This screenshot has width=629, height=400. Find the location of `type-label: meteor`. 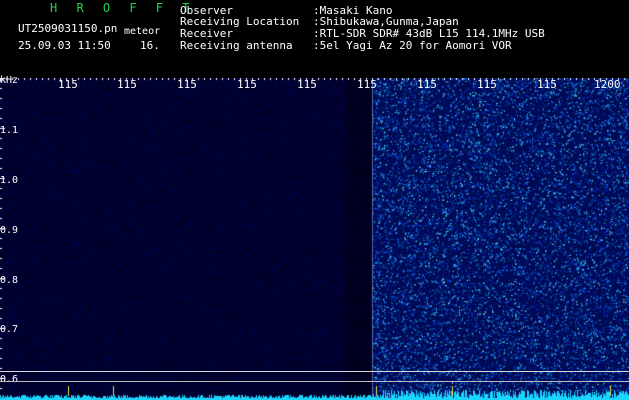

type-label: meteor is located at coordinates (142, 31).